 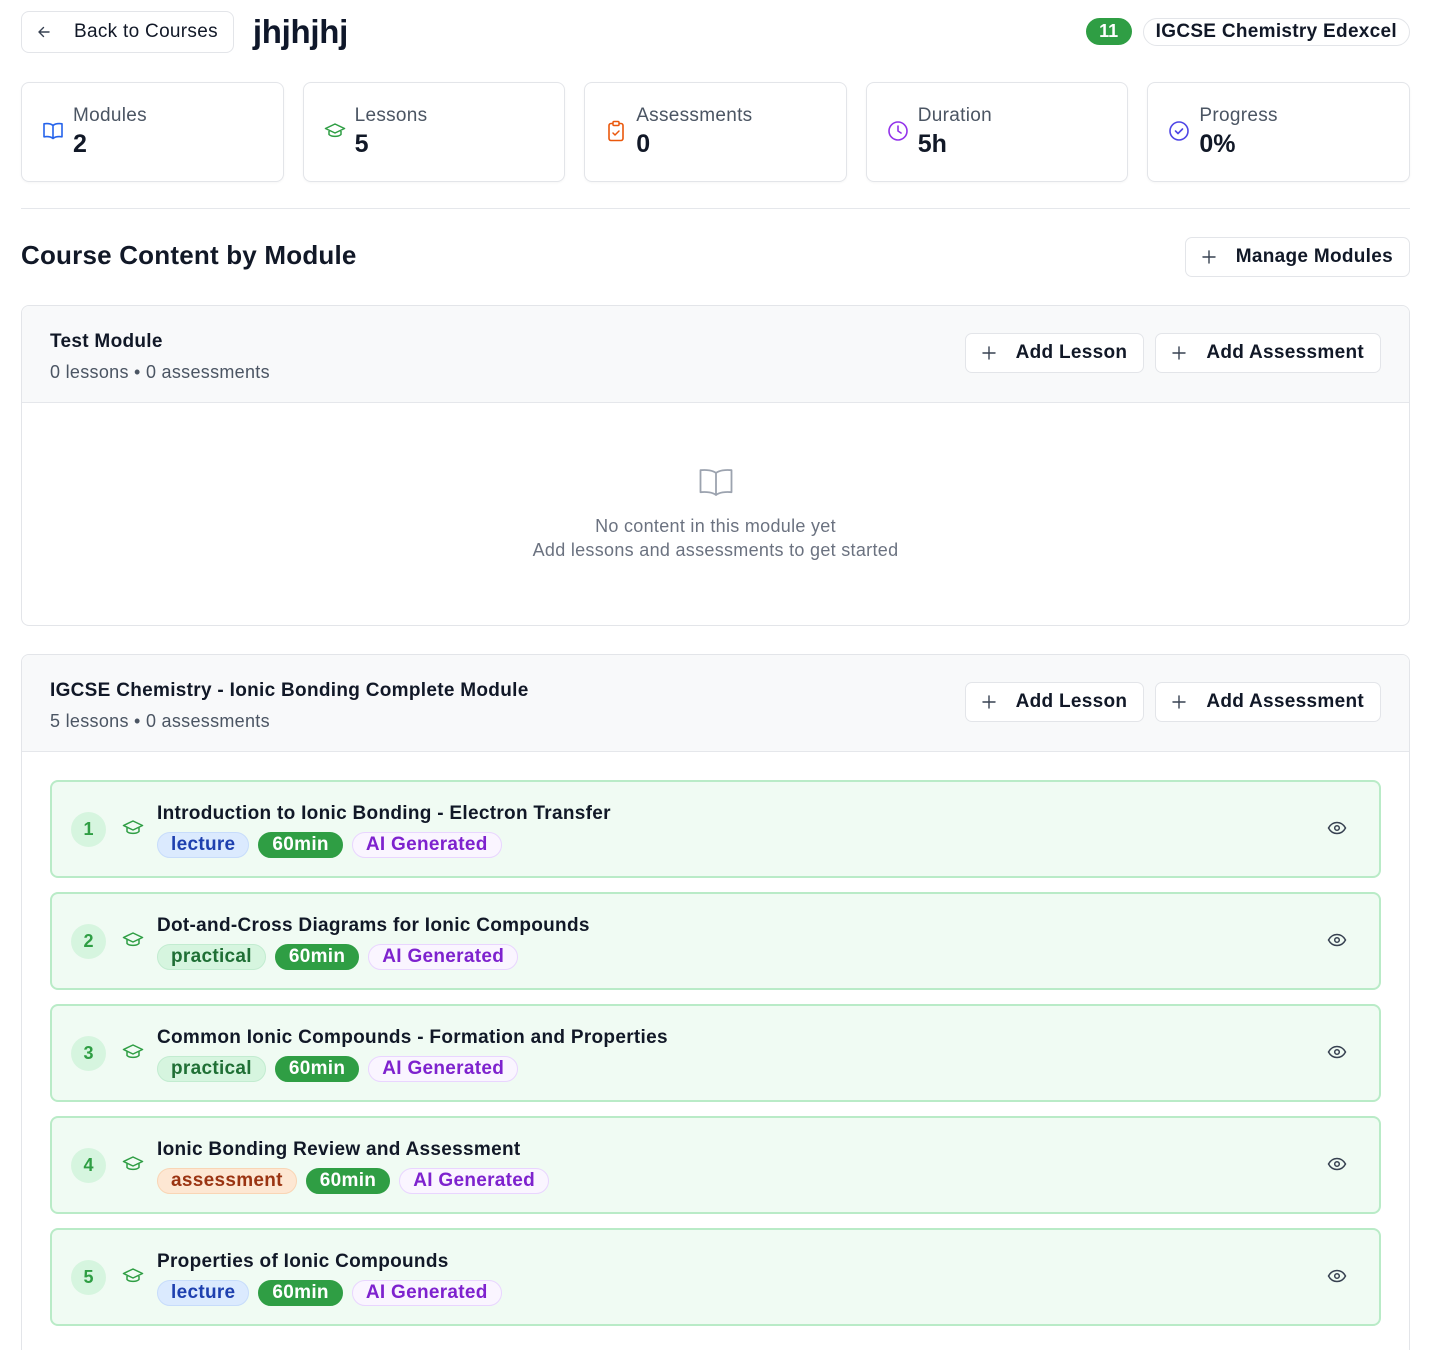 I want to click on section-title: Course Content by Module, so click(x=189, y=255).